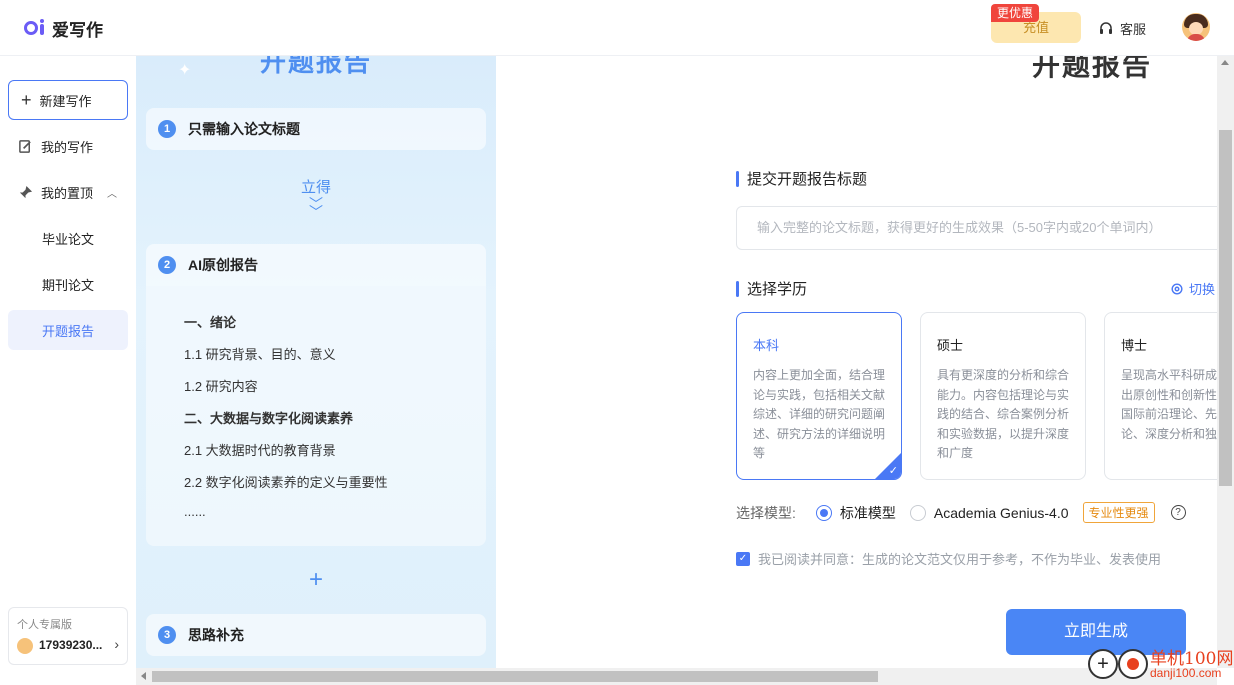  I want to click on outline-item: 二、大数据与数字化阅读素养, so click(269, 418).